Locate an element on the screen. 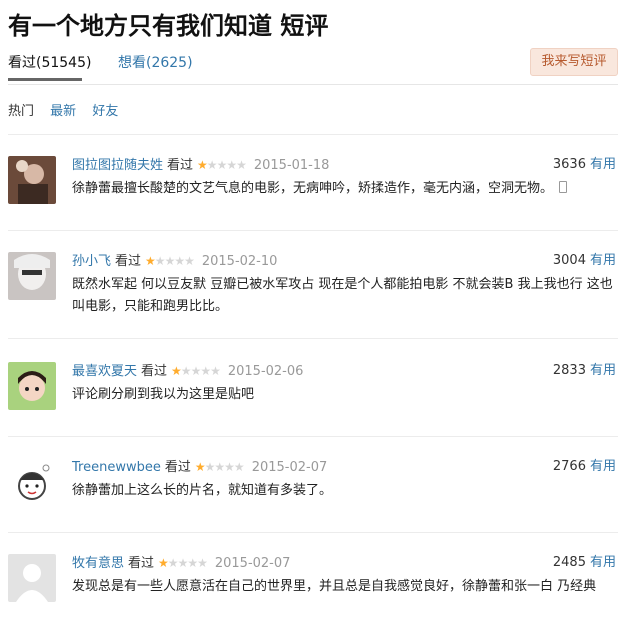  filter-friends: 好友 is located at coordinates (105, 111).